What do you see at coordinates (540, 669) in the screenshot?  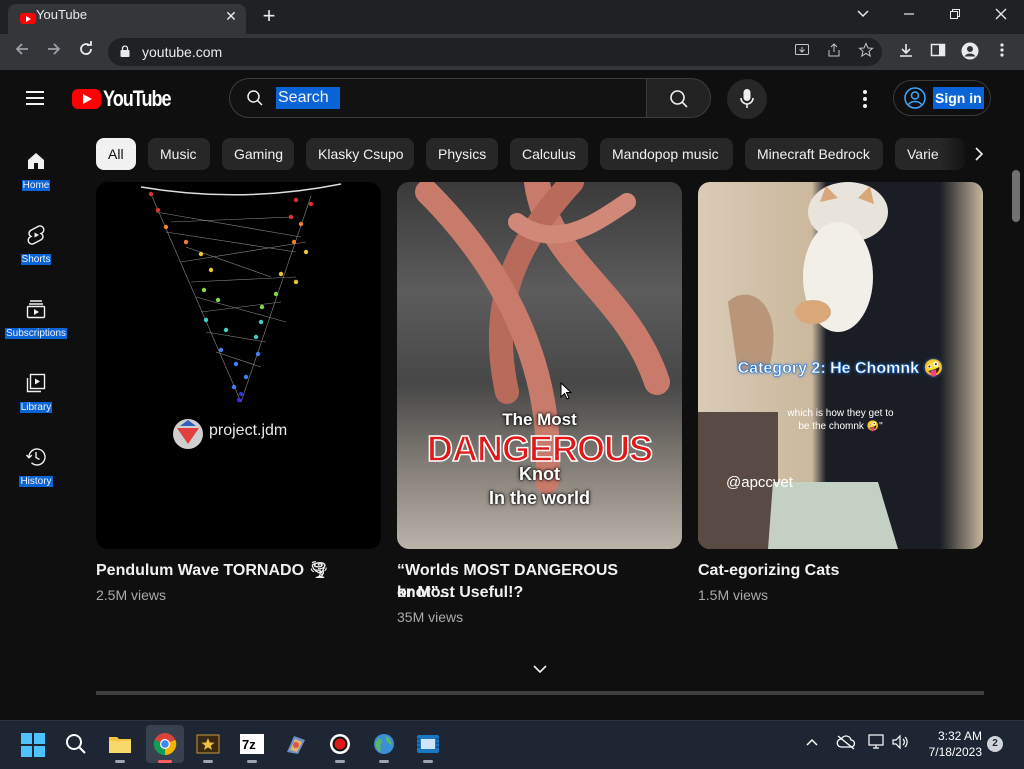 I see `chevron-down-icon` at bounding box center [540, 669].